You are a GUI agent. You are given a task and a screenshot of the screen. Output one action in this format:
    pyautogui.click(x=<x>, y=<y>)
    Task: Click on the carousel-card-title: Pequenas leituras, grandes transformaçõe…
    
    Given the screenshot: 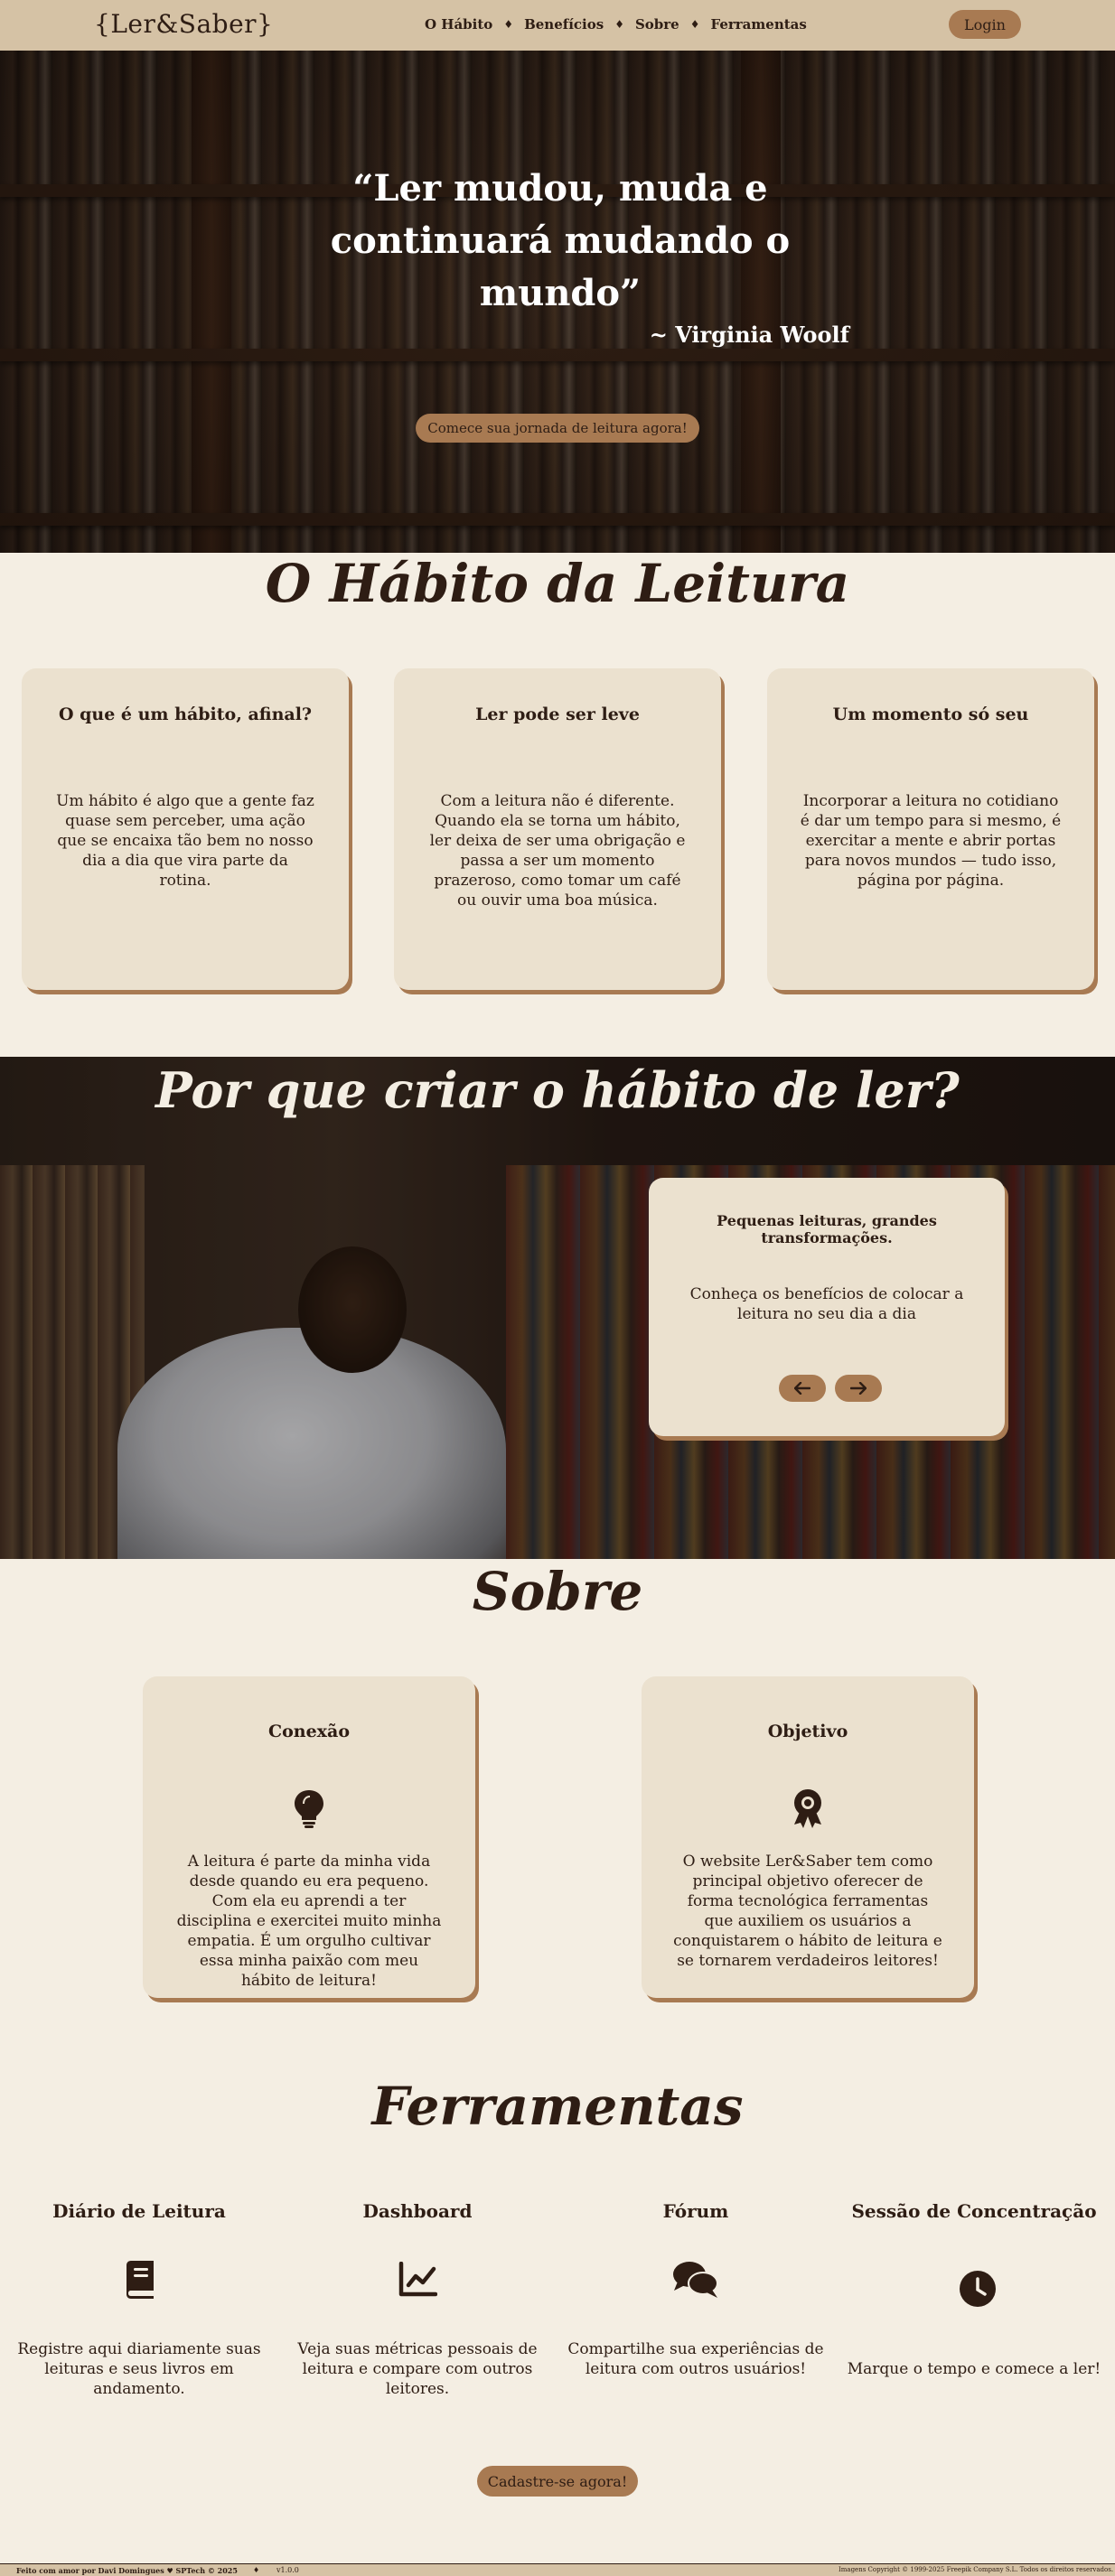 What is the action you would take?
    pyautogui.click(x=827, y=1229)
    